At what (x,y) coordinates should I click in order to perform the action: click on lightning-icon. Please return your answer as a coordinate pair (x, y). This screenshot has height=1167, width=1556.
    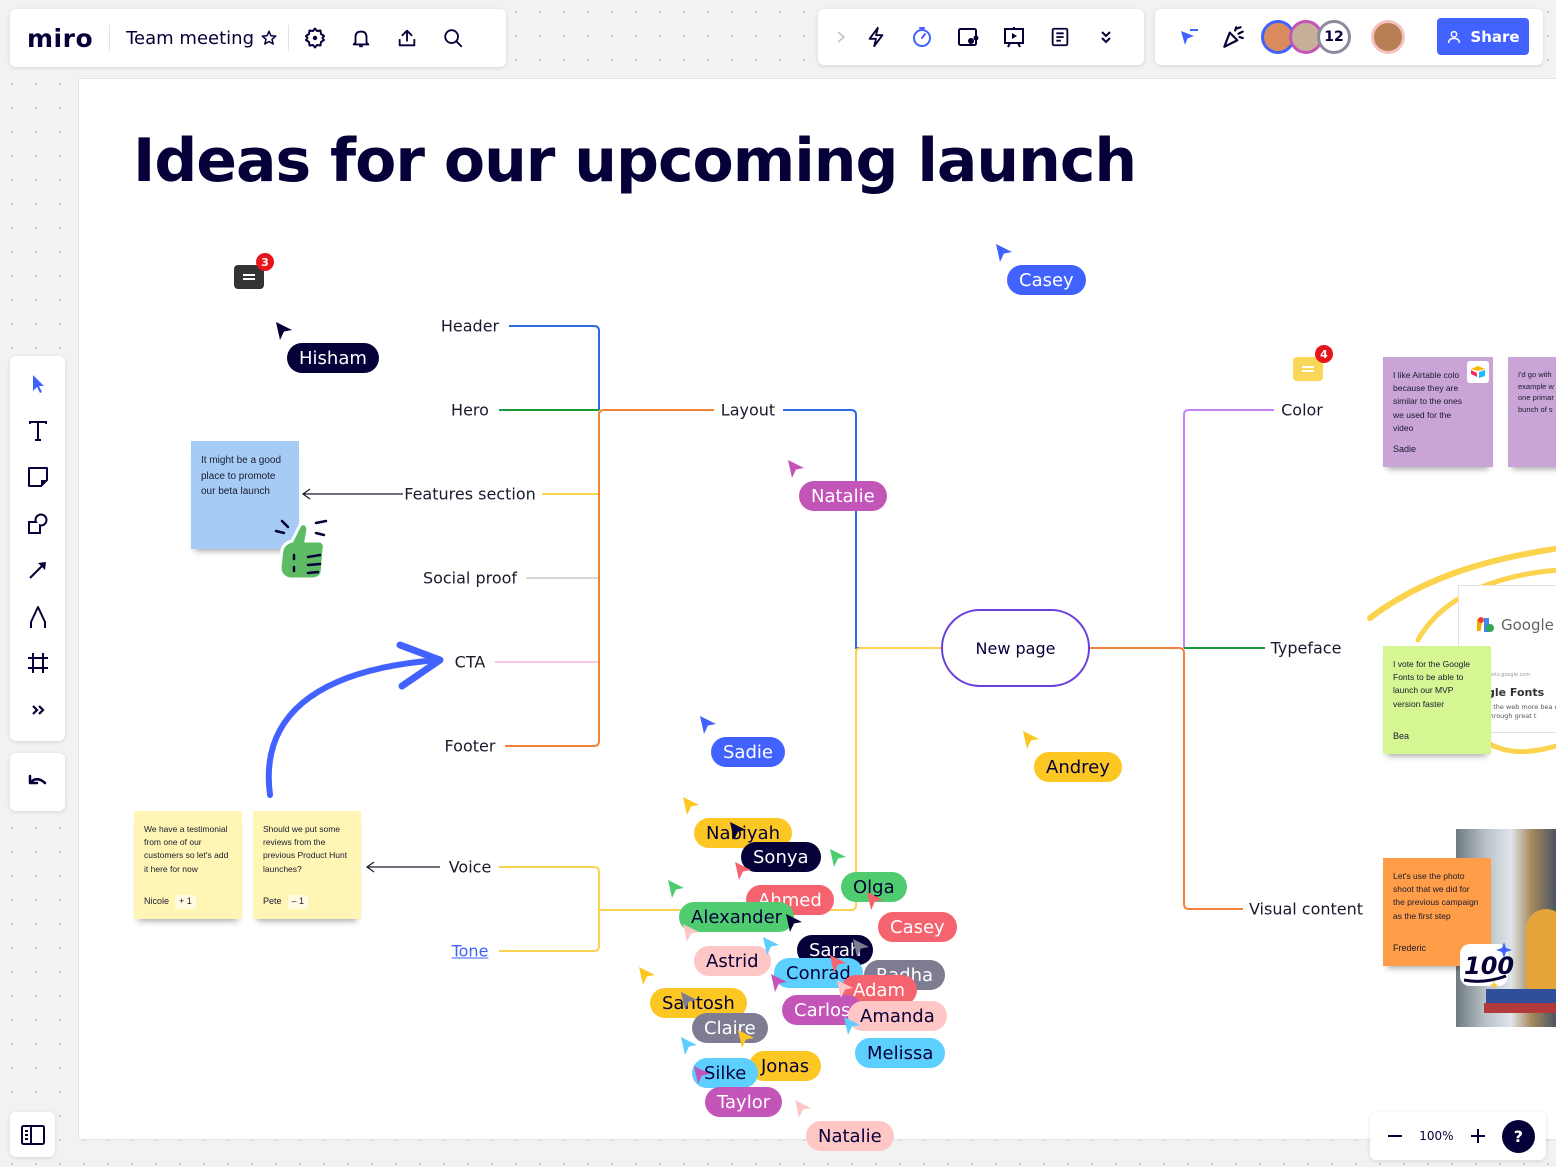
    Looking at the image, I should click on (876, 37).